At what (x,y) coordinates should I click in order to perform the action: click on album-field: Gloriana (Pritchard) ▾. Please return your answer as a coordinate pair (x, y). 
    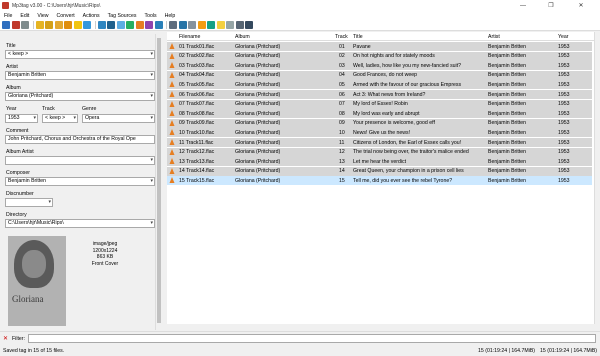
    Looking at the image, I should click on (80, 96).